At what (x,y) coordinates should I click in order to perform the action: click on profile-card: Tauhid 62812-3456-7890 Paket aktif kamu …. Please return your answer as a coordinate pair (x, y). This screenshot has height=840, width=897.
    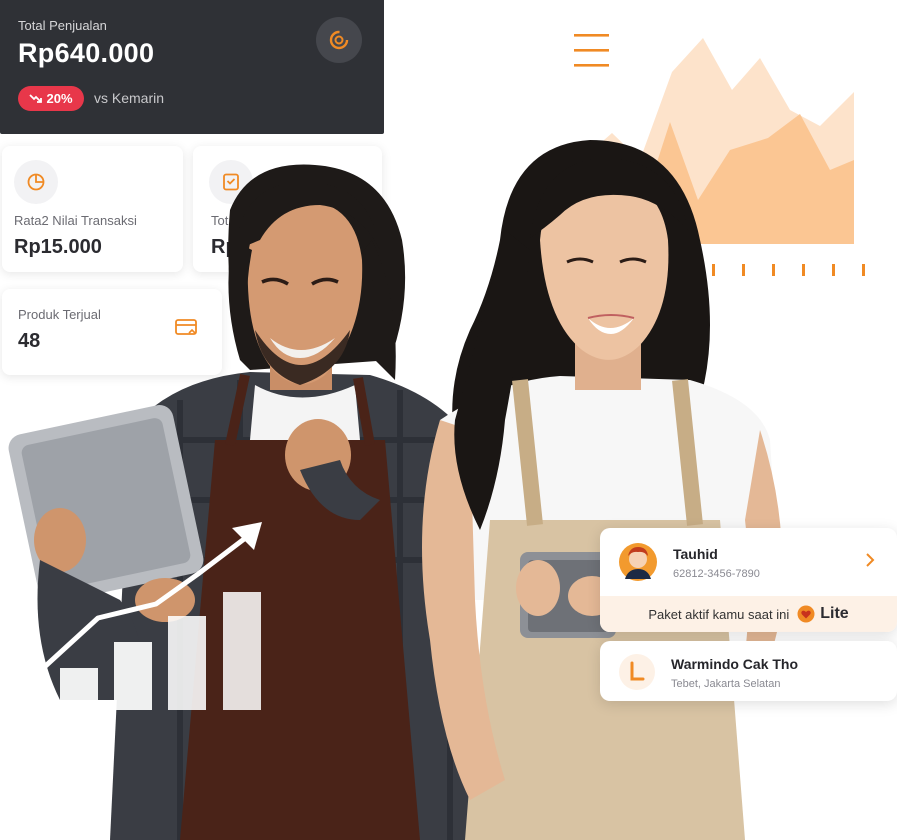
    Looking at the image, I should click on (748, 580).